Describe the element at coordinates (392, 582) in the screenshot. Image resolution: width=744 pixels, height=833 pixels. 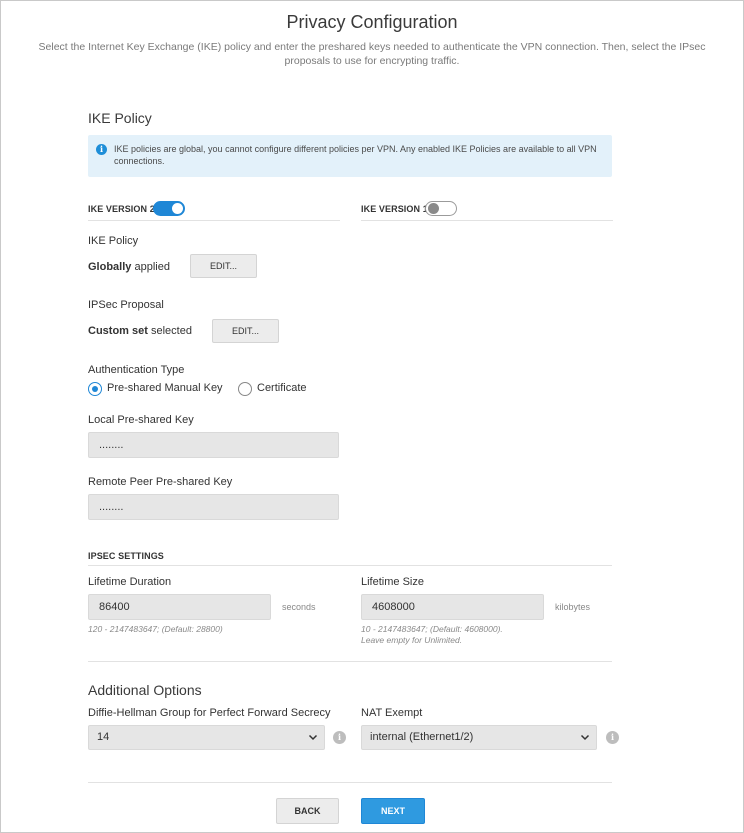
I see `lifetime-size-label: Lifetime Size` at that location.